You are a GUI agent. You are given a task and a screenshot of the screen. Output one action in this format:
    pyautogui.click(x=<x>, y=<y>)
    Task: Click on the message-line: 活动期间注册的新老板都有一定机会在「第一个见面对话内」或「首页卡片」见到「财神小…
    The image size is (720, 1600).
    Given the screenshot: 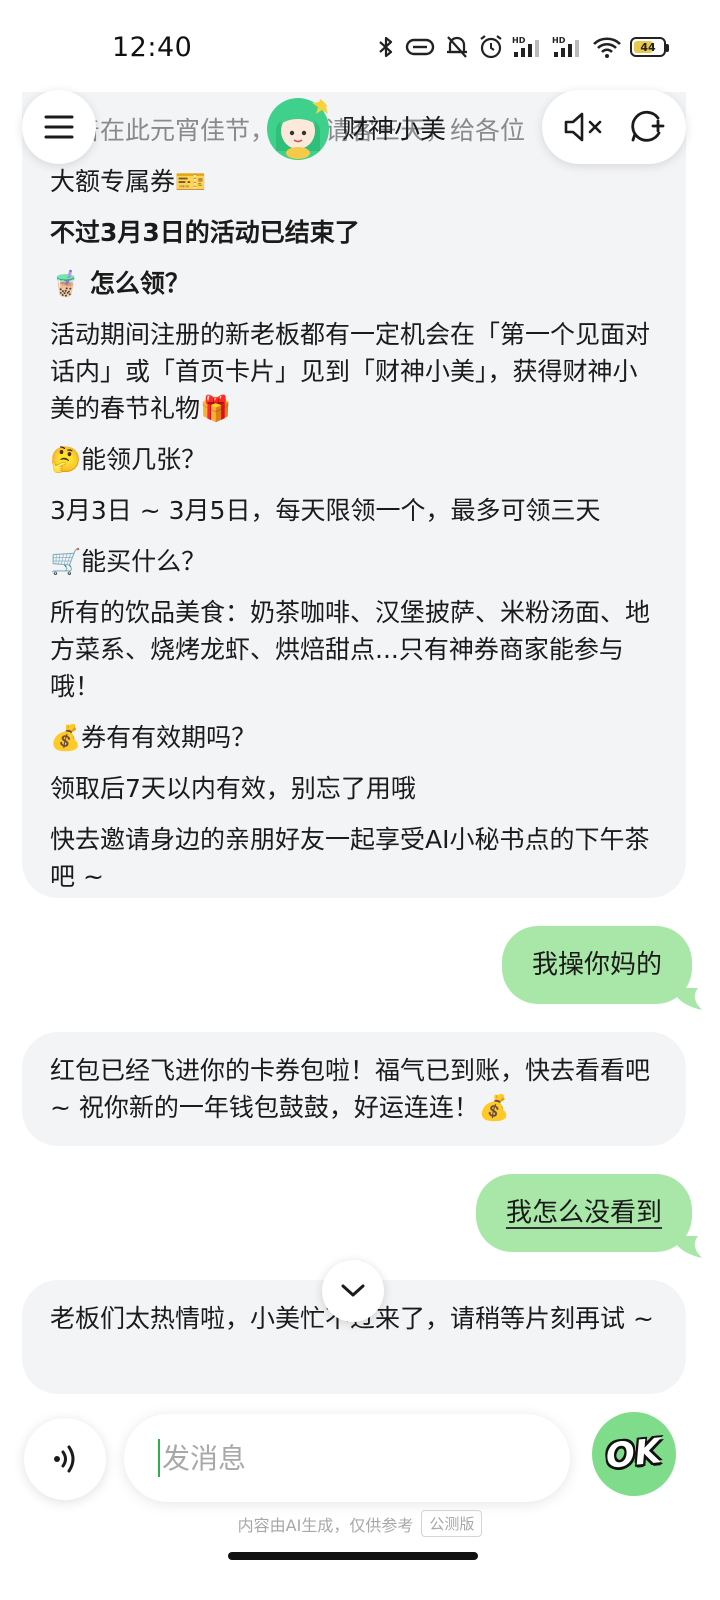 What is the action you would take?
    pyautogui.click(x=350, y=371)
    